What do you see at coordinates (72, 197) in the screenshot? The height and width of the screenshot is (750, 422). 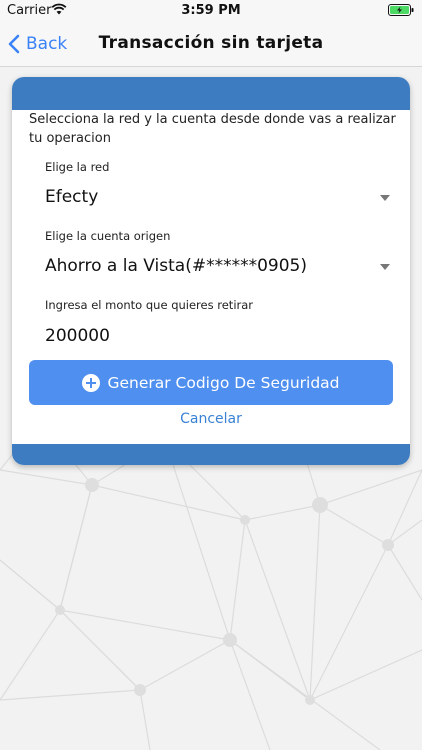 I see `network-select-value: Efecty` at bounding box center [72, 197].